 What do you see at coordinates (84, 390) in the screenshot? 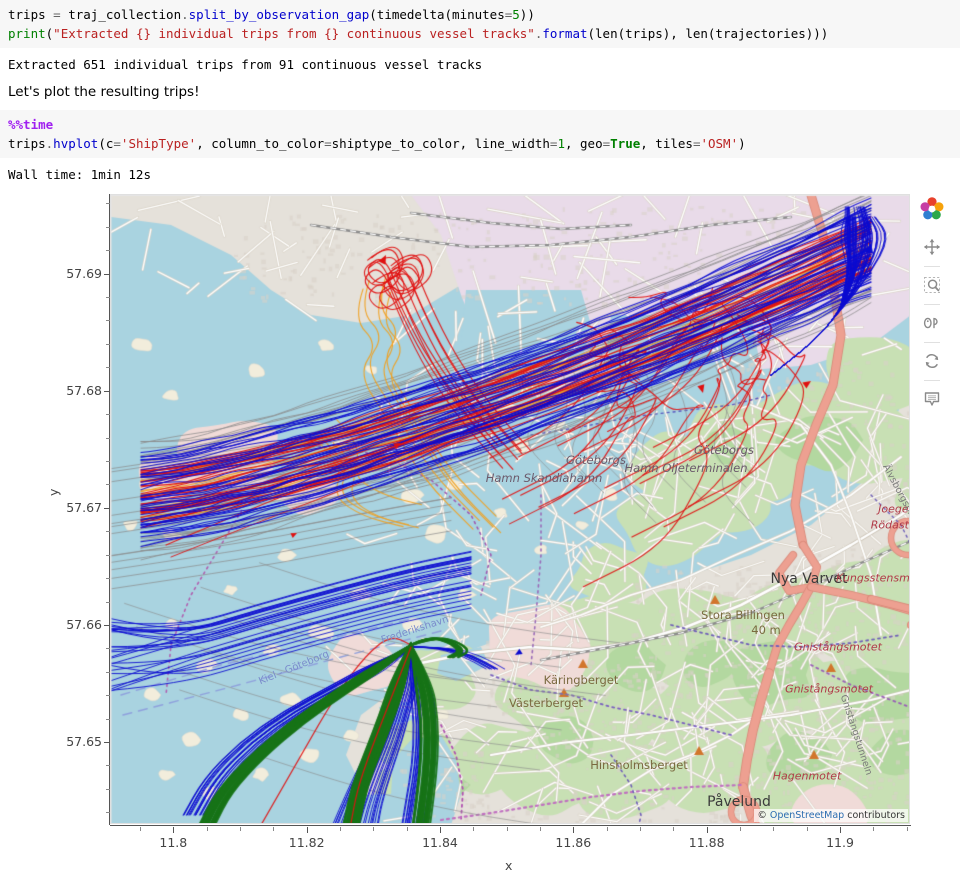
I see `y-tick-label: 57.68` at bounding box center [84, 390].